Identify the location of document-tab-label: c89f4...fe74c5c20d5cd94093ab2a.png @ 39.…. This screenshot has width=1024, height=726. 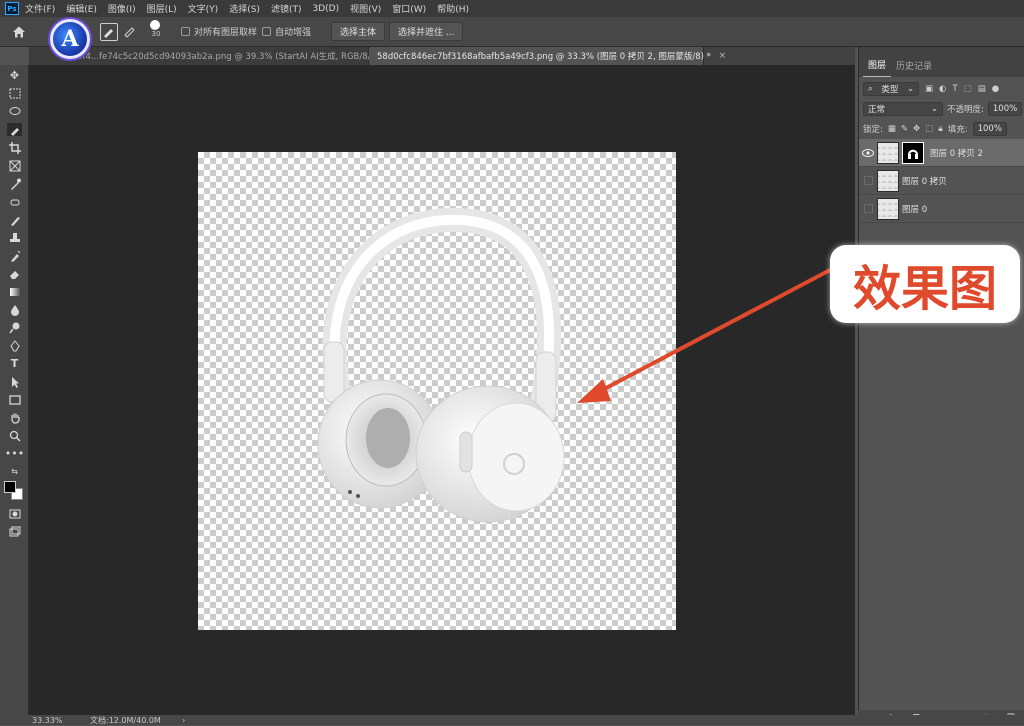
(236, 57).